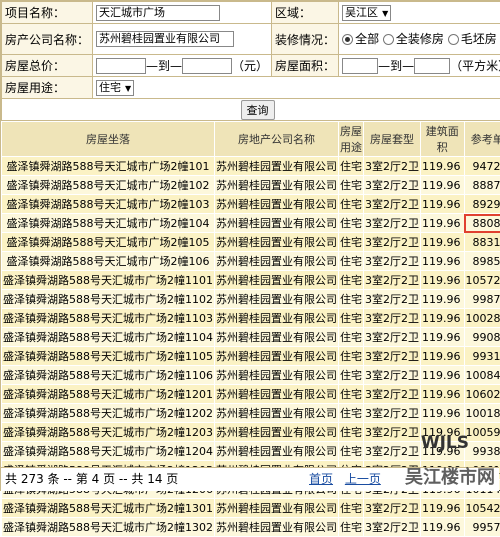 This screenshot has width=500, height=537. I want to click on cell-price: 9931.38, so click(482, 356).